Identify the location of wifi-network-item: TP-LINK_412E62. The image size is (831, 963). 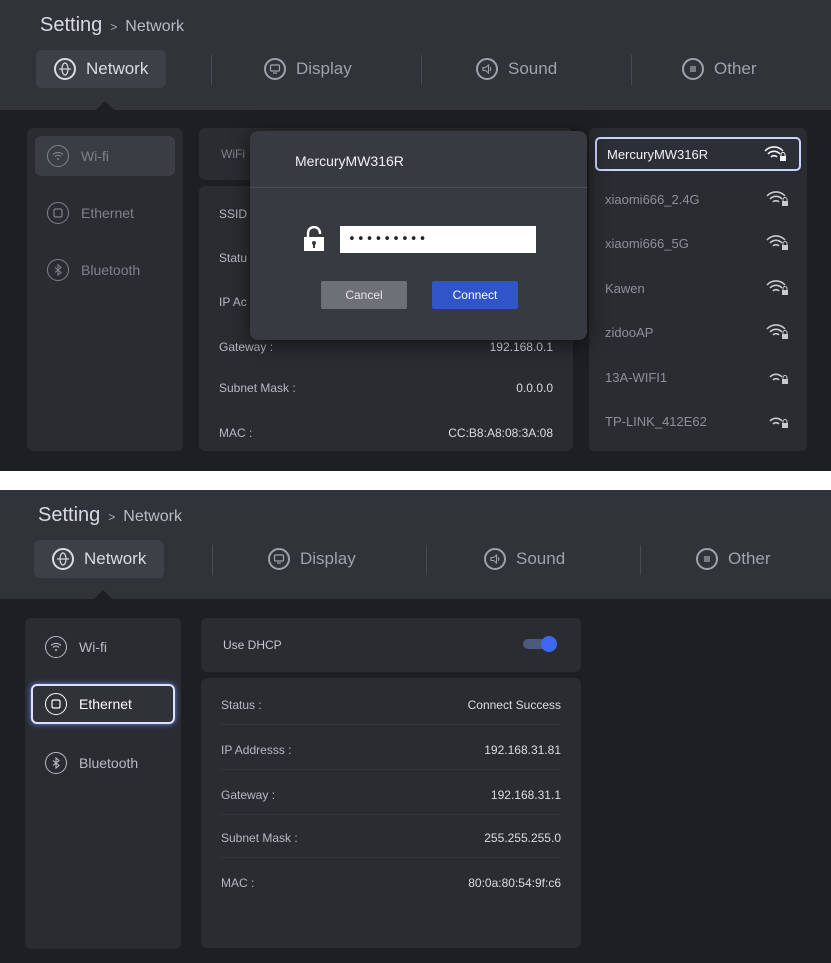
(698, 421).